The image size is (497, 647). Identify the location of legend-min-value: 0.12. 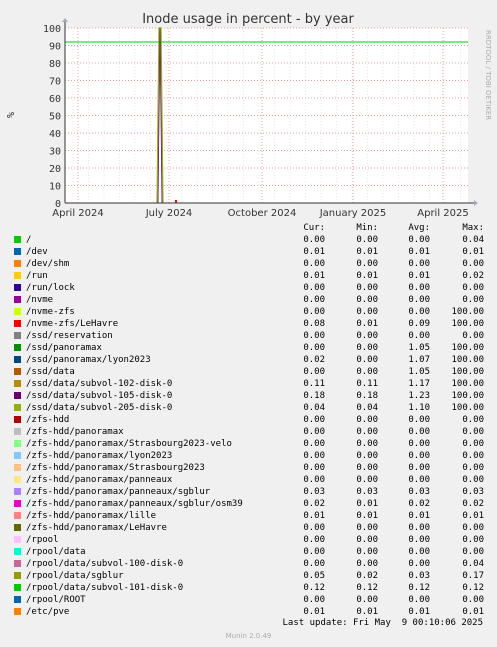
(367, 588).